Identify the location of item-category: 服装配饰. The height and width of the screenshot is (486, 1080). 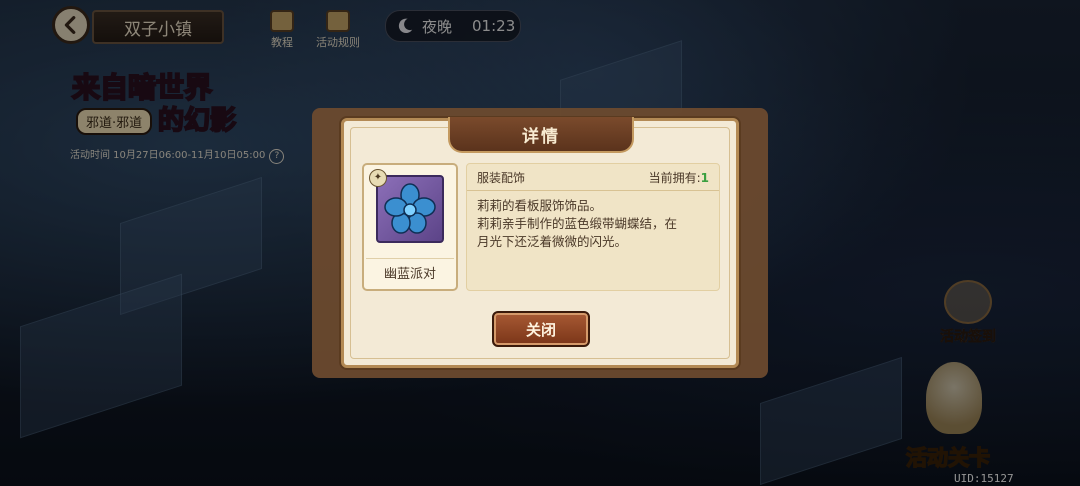
(501, 177).